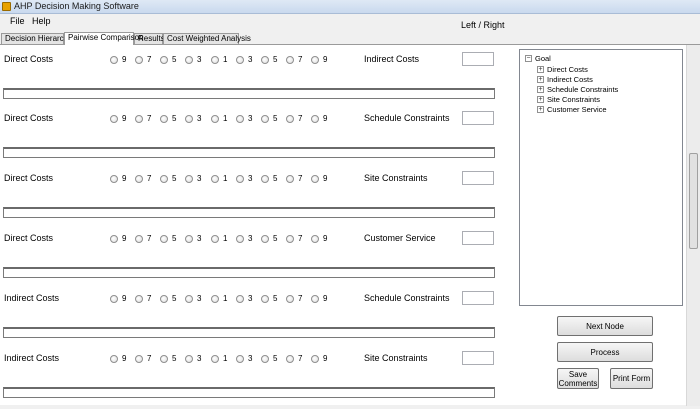  Describe the element at coordinates (41, 21) in the screenshot. I see `menu-help: Help` at that location.